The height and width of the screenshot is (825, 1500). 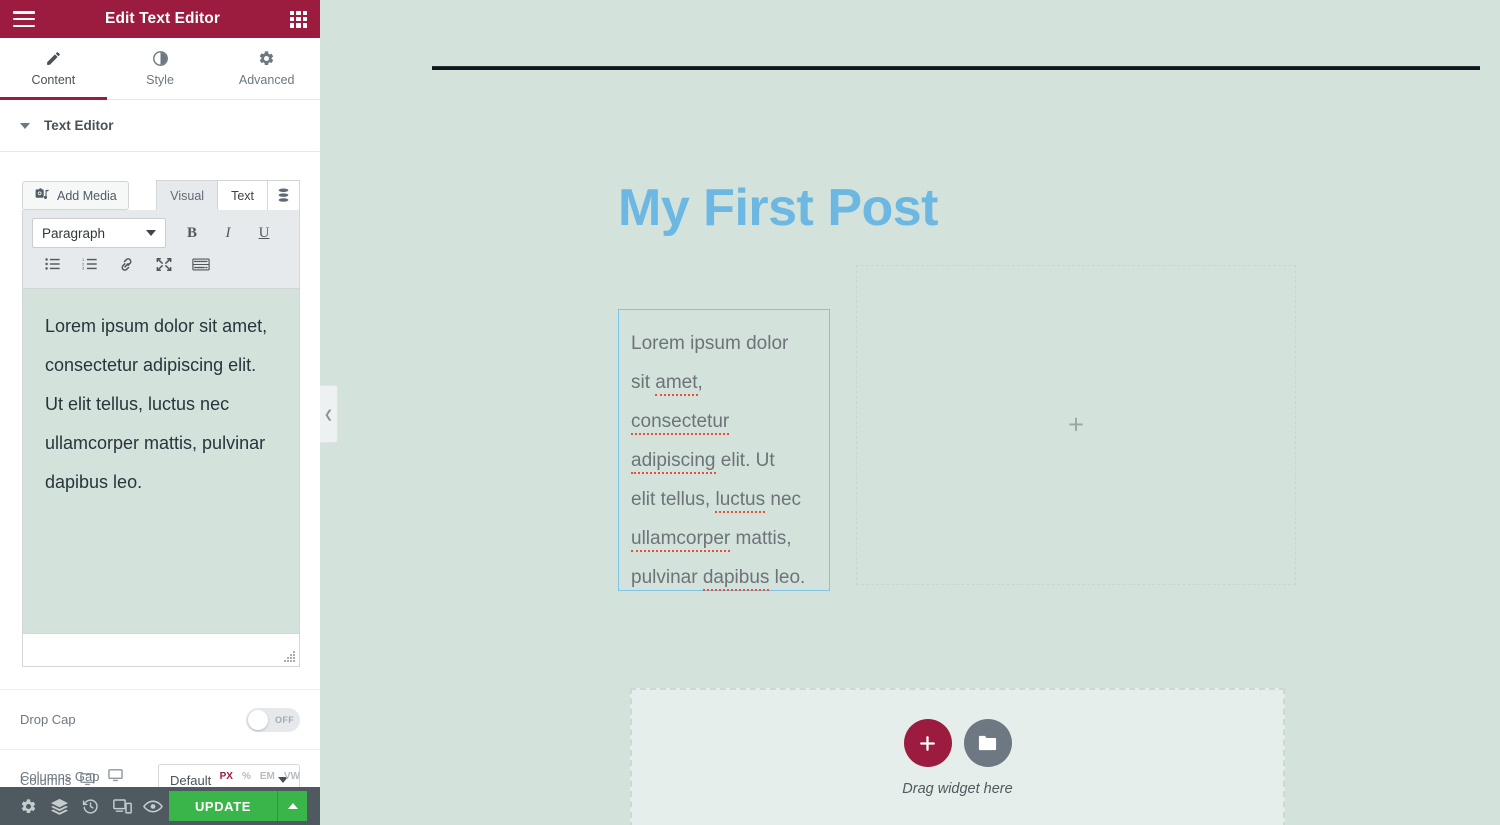 I want to click on panel-tabs: Content Style Advanced, so click(x=160, y=69).